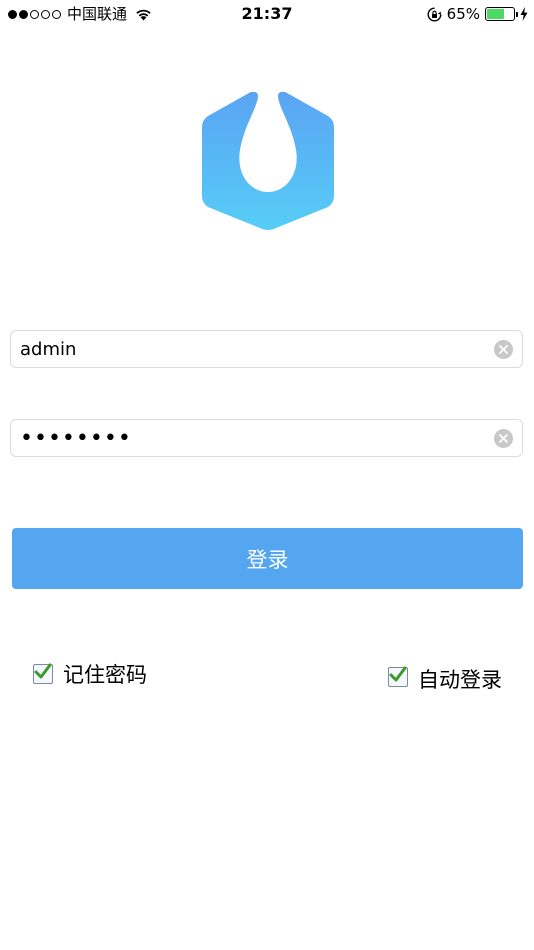  Describe the element at coordinates (105, 675) in the screenshot. I see `remember-password-label: 记住密码` at that location.